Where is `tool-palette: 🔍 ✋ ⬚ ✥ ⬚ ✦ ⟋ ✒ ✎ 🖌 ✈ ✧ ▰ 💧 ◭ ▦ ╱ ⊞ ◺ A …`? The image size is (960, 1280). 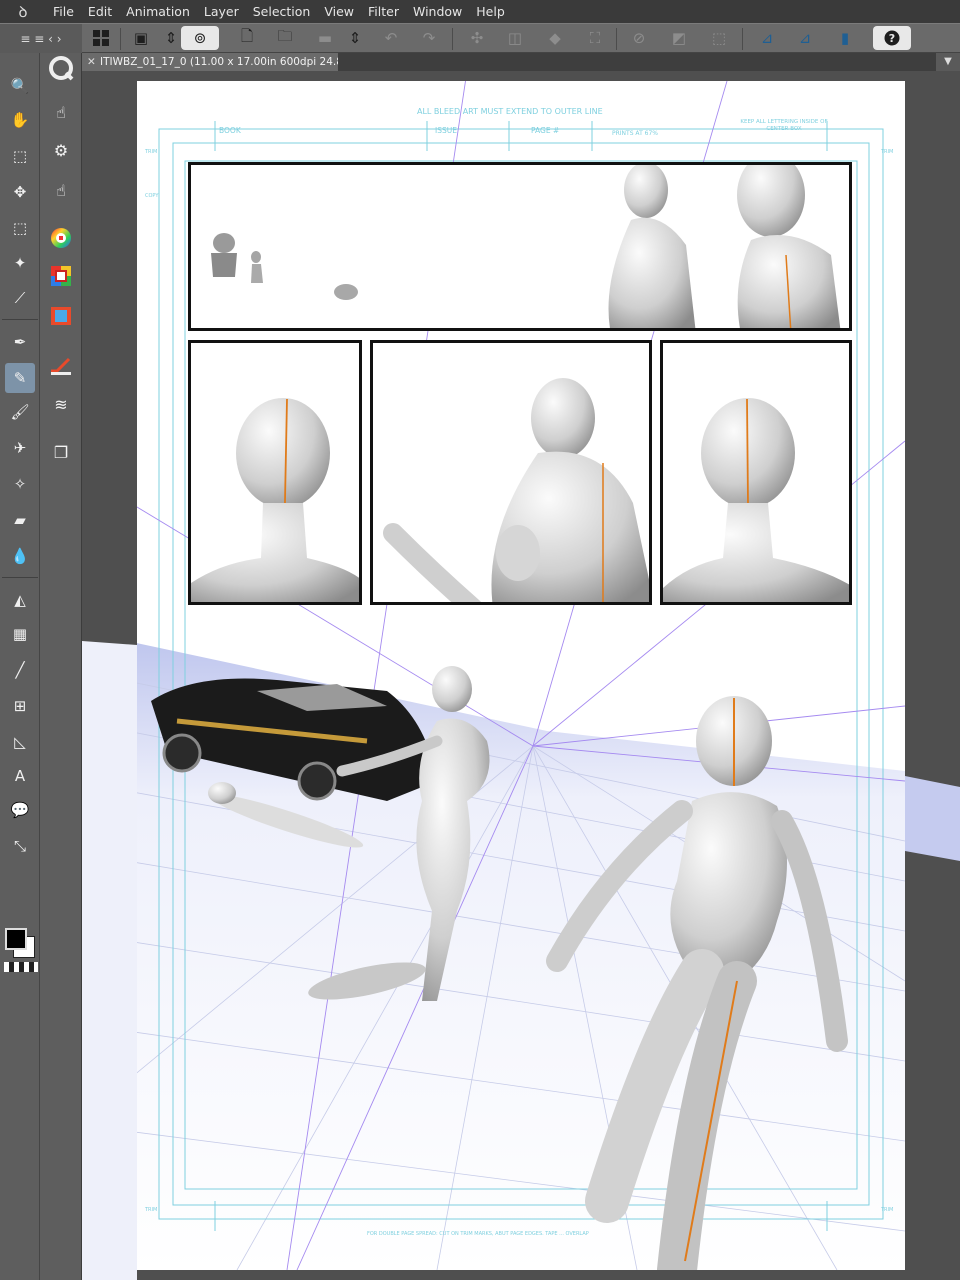 tool-palette: 🔍 ✋ ⬚ ✥ ⬚ ✦ ⟋ ✒ ✎ 🖌 ✈ ✧ ▰ 💧 ◭ ▦ ╱ ⊞ ◺ A … is located at coordinates (20, 666).